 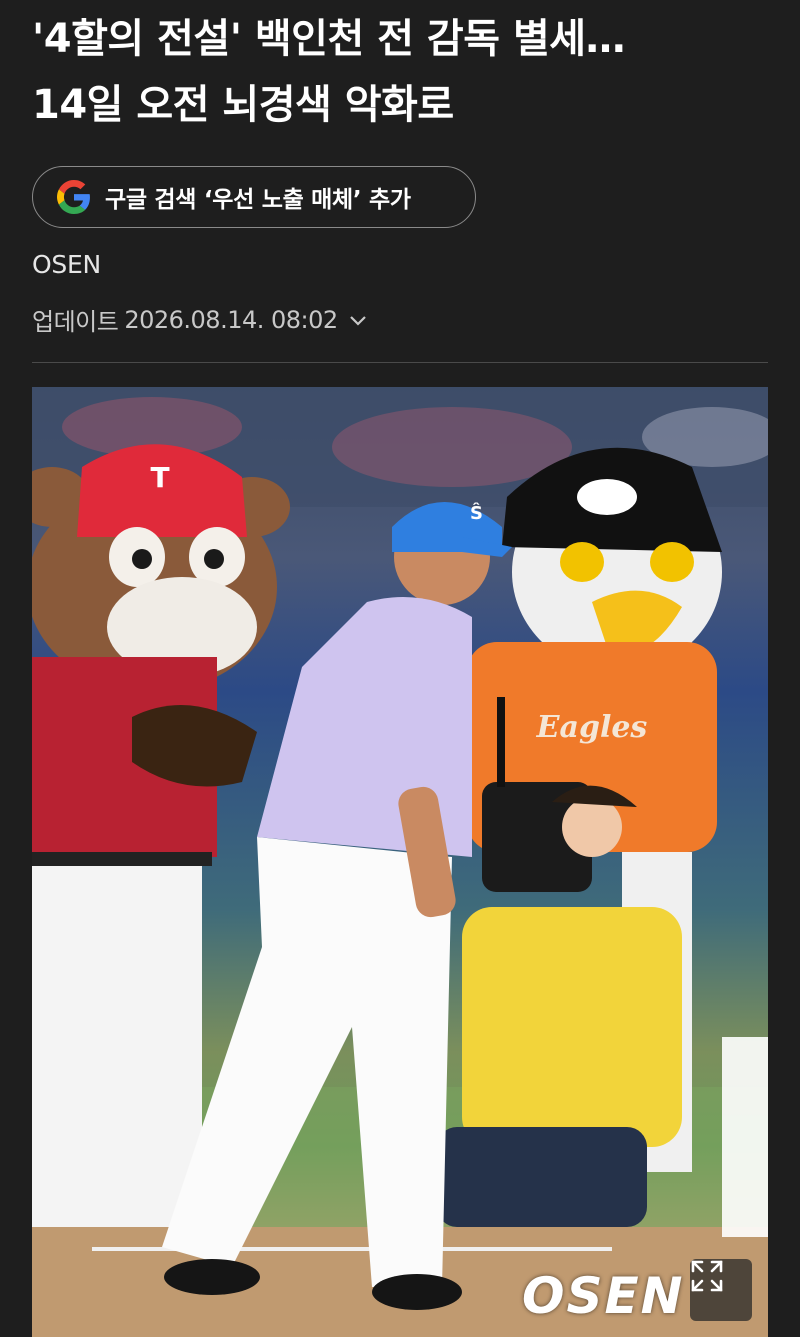 I want to click on google-chip-label: 구글 검색 ‘우선 노출 매체’ 추가, so click(x=258, y=200).